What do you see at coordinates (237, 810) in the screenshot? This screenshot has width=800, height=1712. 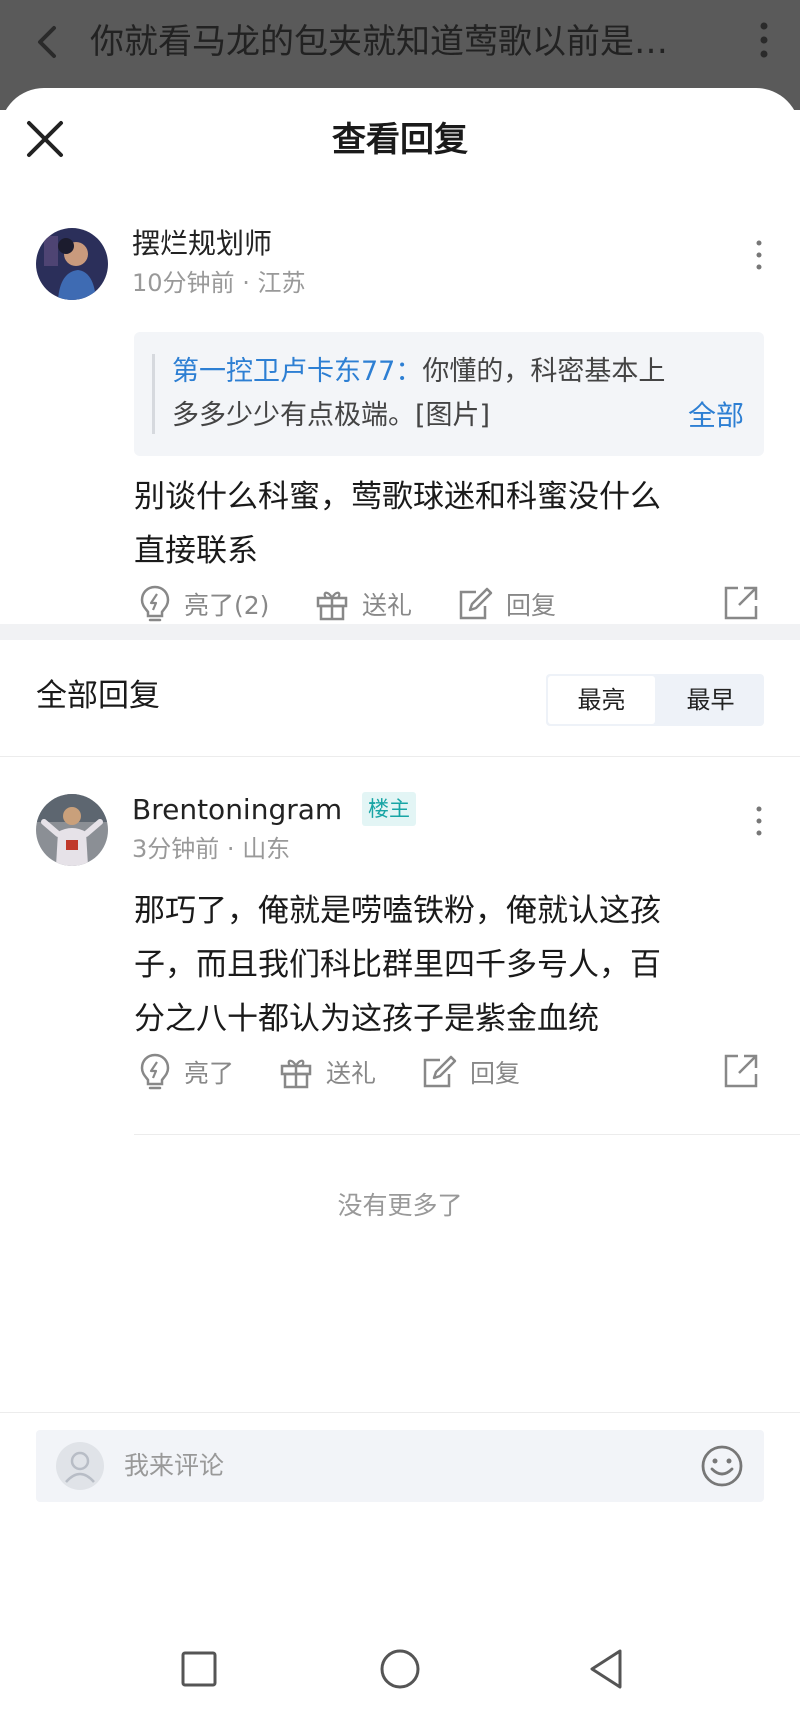 I see `reply-username: Brentoningram` at bounding box center [237, 810].